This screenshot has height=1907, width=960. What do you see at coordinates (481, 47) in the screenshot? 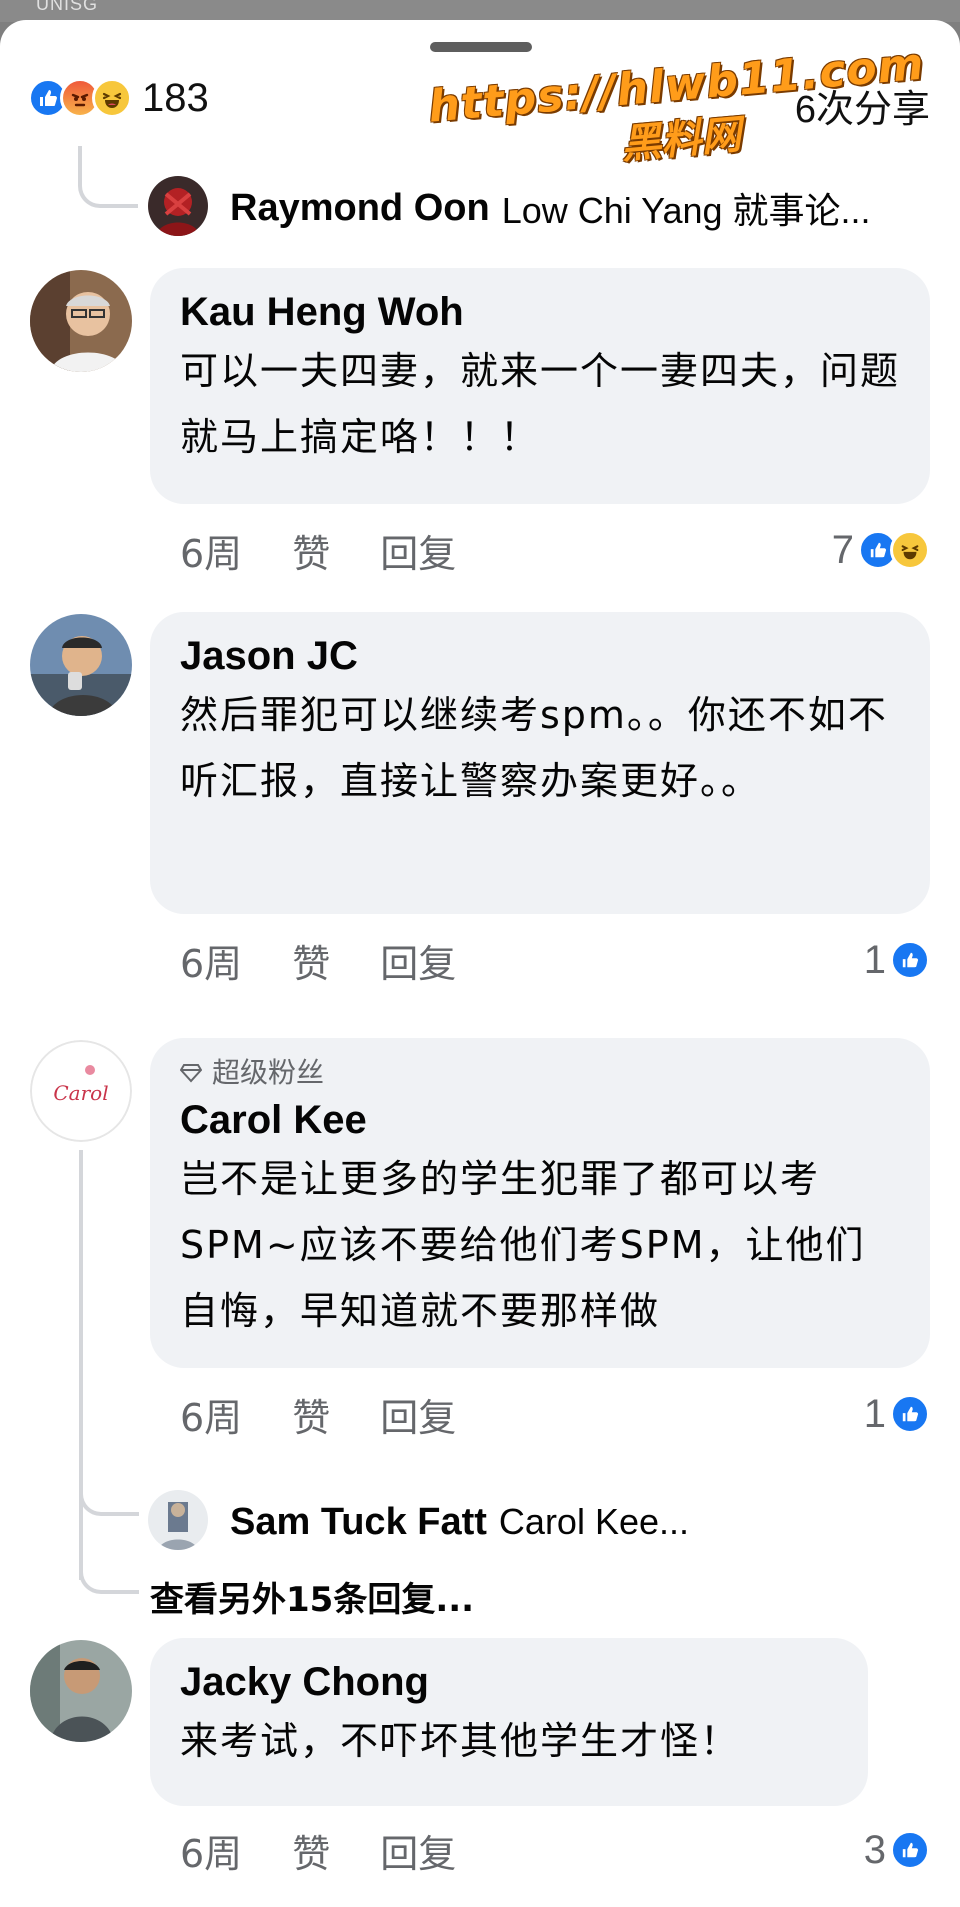
I see `drag-handle` at bounding box center [481, 47].